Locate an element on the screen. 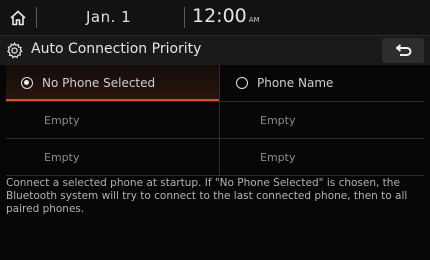  option-phone-name: Phone Name is located at coordinates (322, 83).